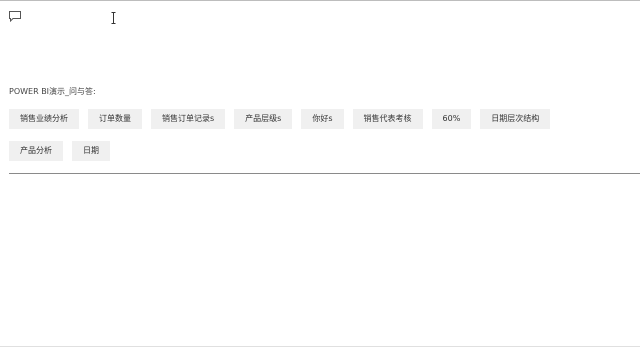 The width and height of the screenshot is (640, 349). Describe the element at coordinates (115, 119) in the screenshot. I see `suggestion-chip: 订单数量` at that location.